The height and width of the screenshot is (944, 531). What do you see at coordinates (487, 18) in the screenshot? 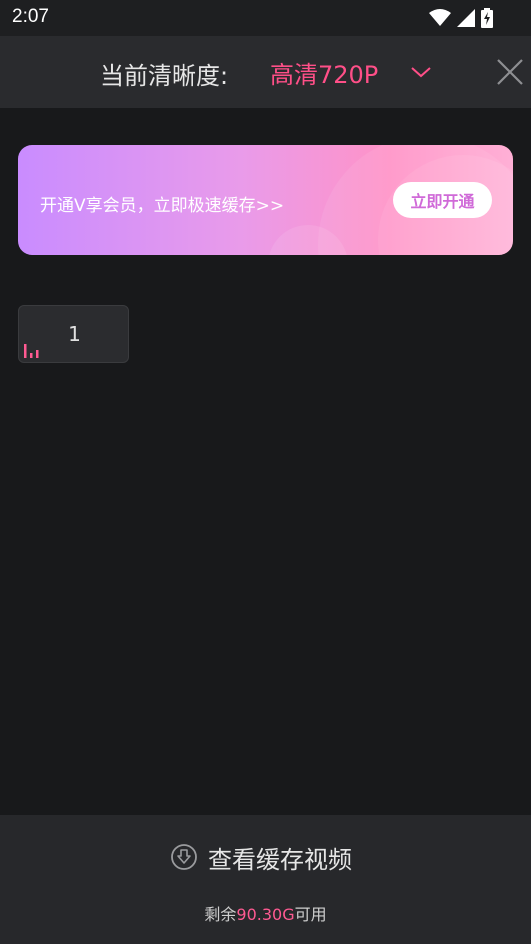
I see `battery-charging-icon` at bounding box center [487, 18].